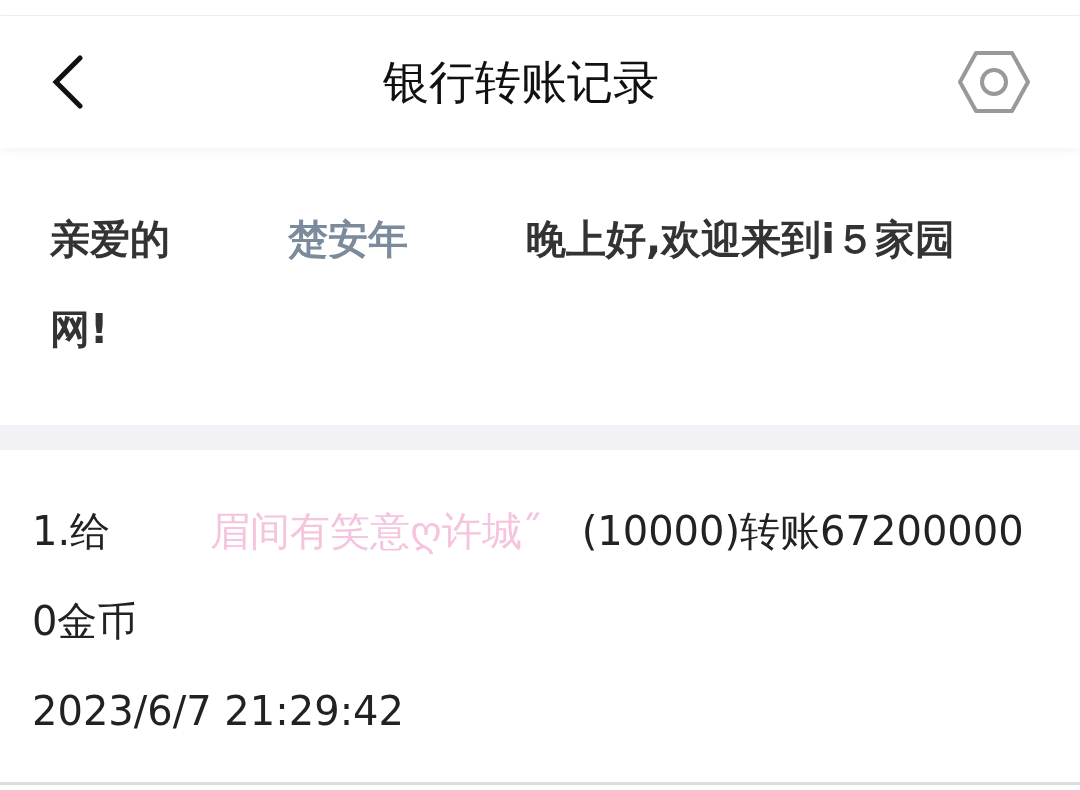  Describe the element at coordinates (521, 82) in the screenshot. I see `page-title: 银行转账记录` at that location.